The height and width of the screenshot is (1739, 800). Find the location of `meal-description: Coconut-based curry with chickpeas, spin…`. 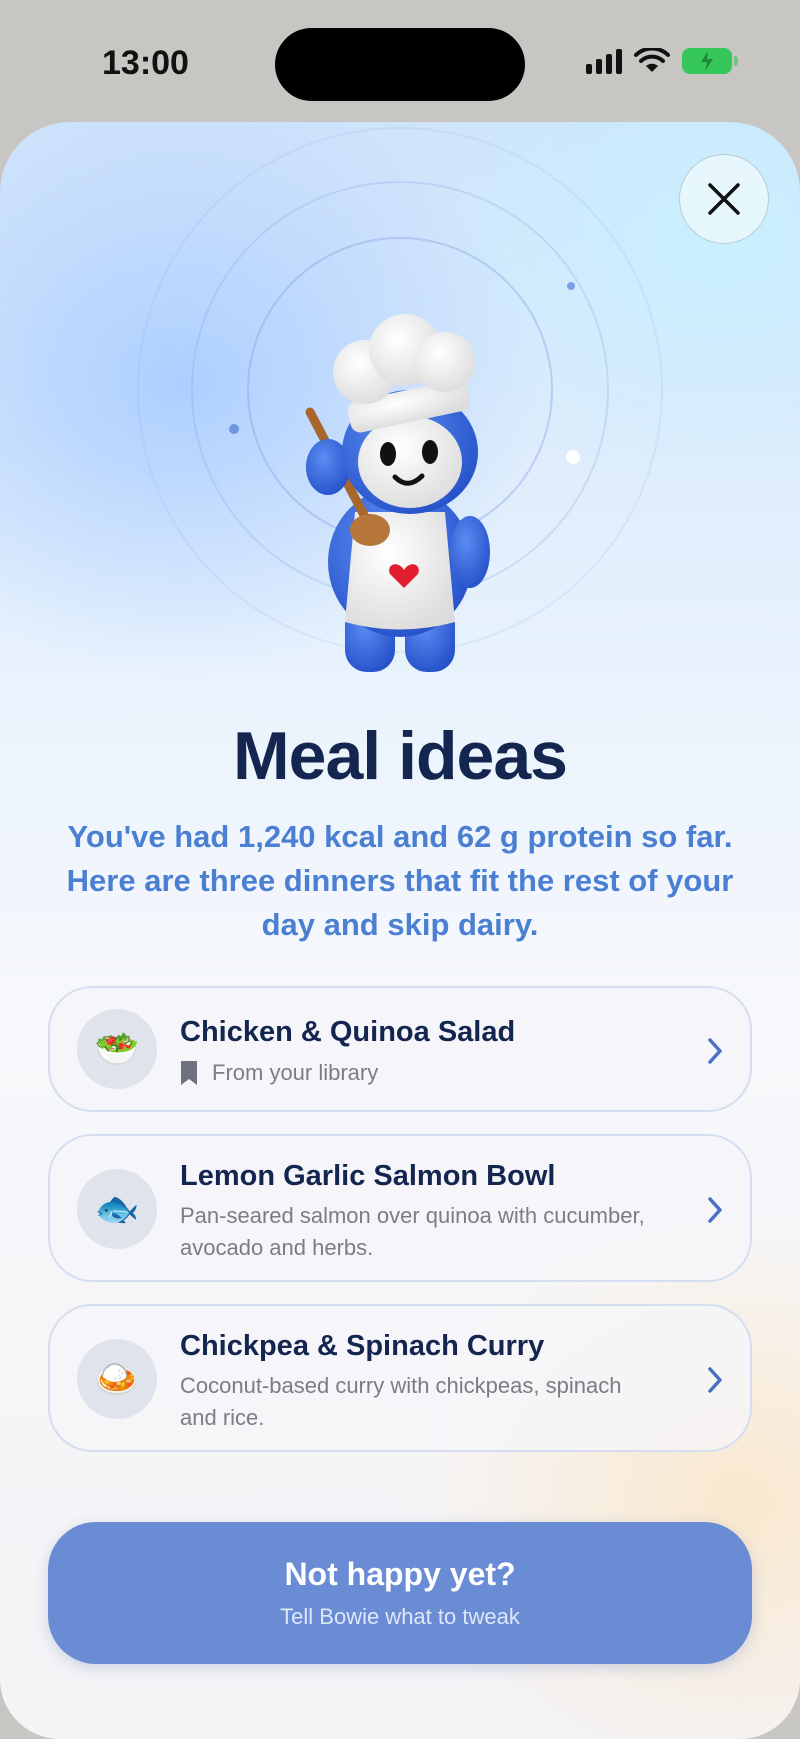

meal-description: Coconut-based curry with chickpeas, spin… is located at coordinates (401, 1401).